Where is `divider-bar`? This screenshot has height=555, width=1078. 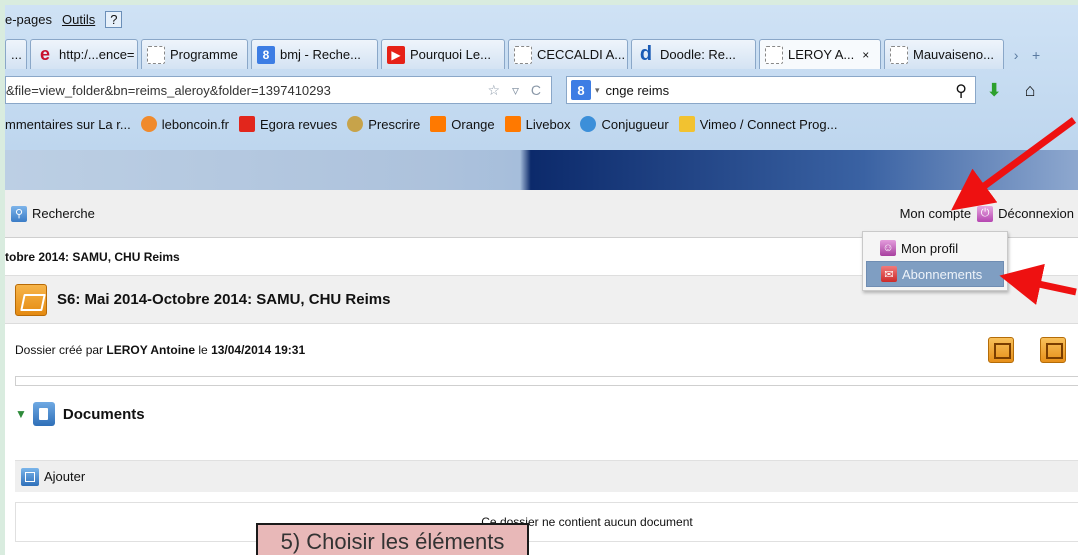 divider-bar is located at coordinates (546, 381).